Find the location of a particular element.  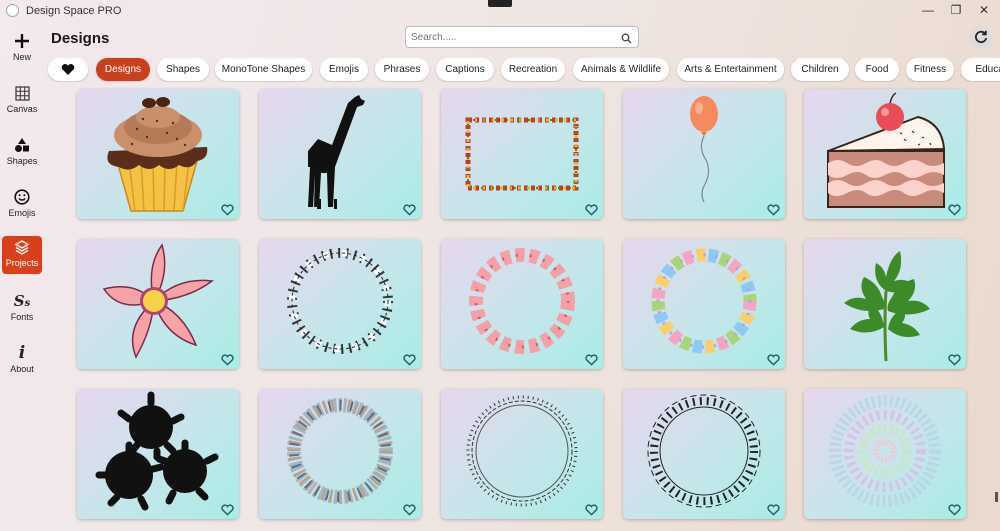

design-card-balloon is located at coordinates (704, 154).